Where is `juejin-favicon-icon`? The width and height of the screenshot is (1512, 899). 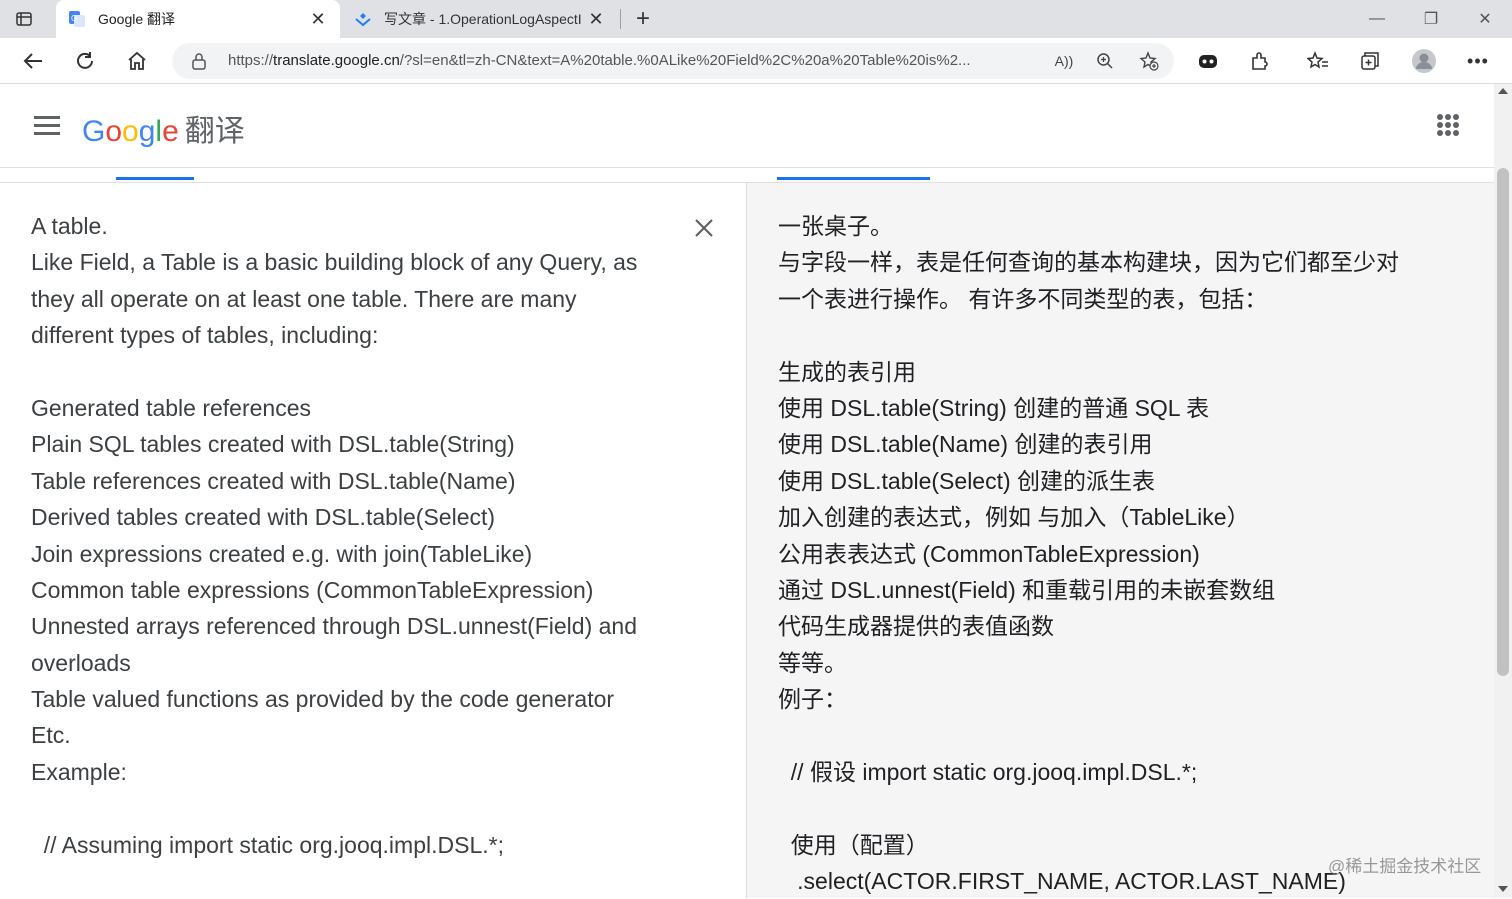
juejin-favicon-icon is located at coordinates (363, 19).